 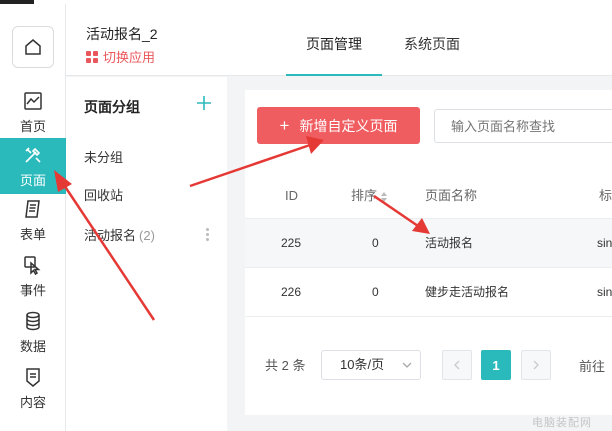 I want to click on column-label: 排序, so click(x=364, y=195).